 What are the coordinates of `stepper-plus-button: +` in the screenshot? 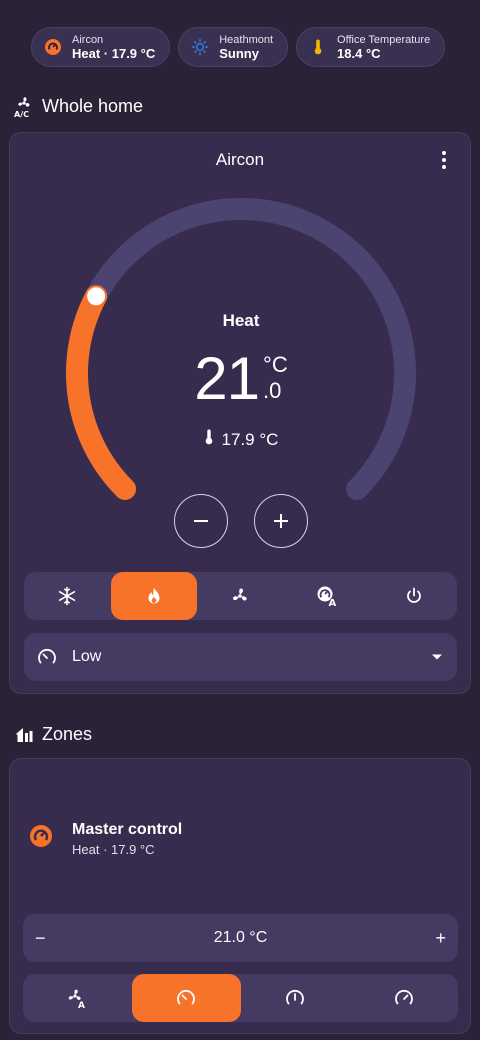 It's located at (440, 938).